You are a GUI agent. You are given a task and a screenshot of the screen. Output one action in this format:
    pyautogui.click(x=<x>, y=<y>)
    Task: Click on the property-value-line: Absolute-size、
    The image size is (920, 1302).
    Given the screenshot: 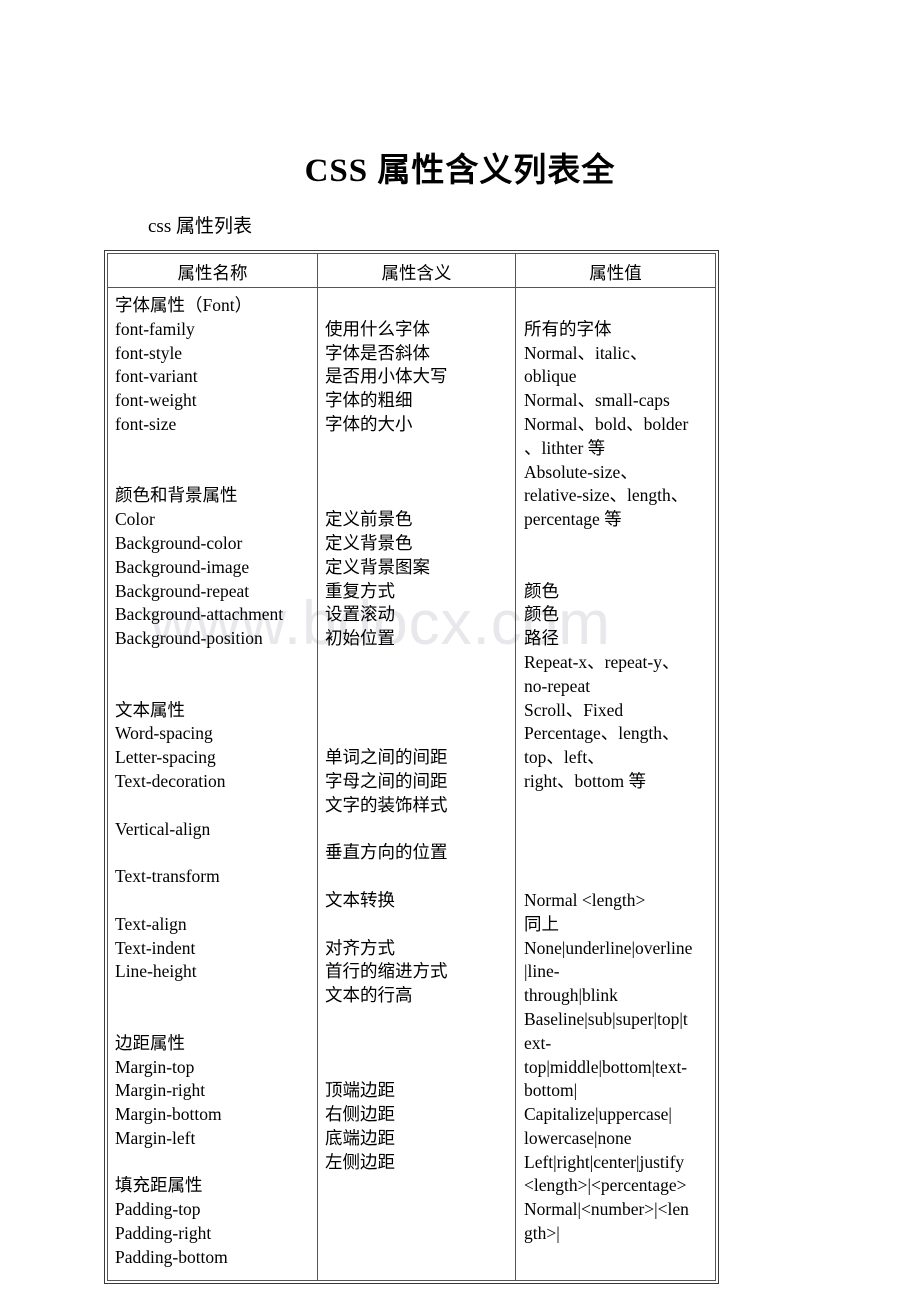 What is the action you would take?
    pyautogui.click(x=581, y=471)
    